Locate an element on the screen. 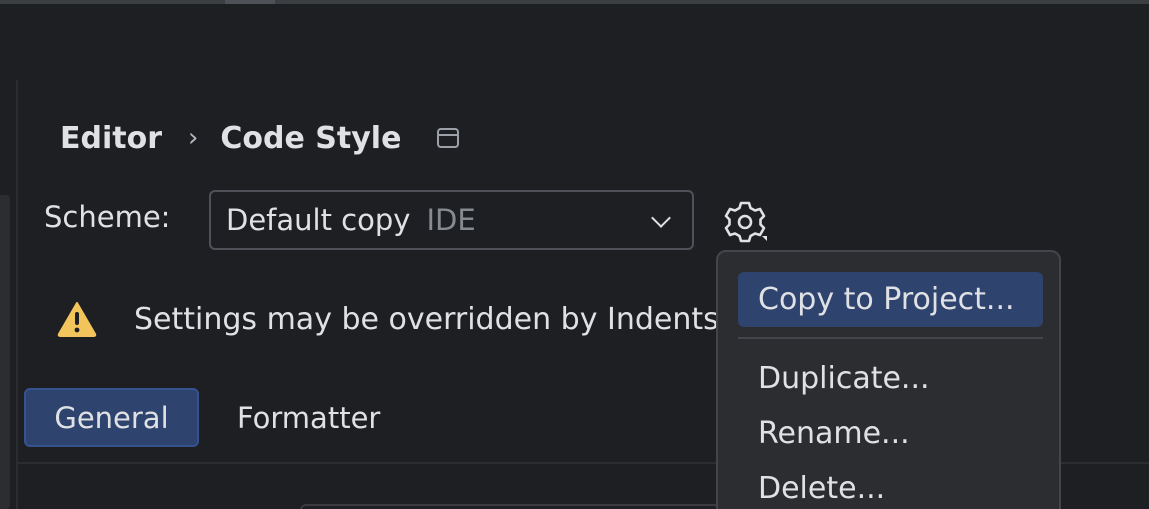 This screenshot has height=509, width=1149. top-window-border is located at coordinates (574, 2).